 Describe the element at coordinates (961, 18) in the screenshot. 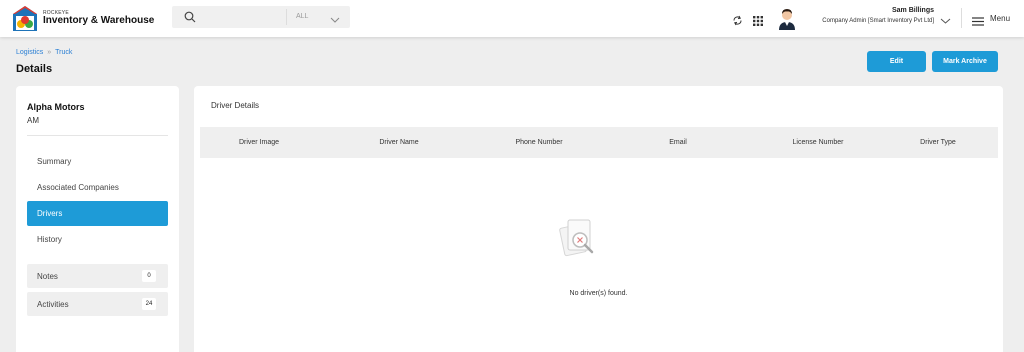

I see `menu-divider` at that location.